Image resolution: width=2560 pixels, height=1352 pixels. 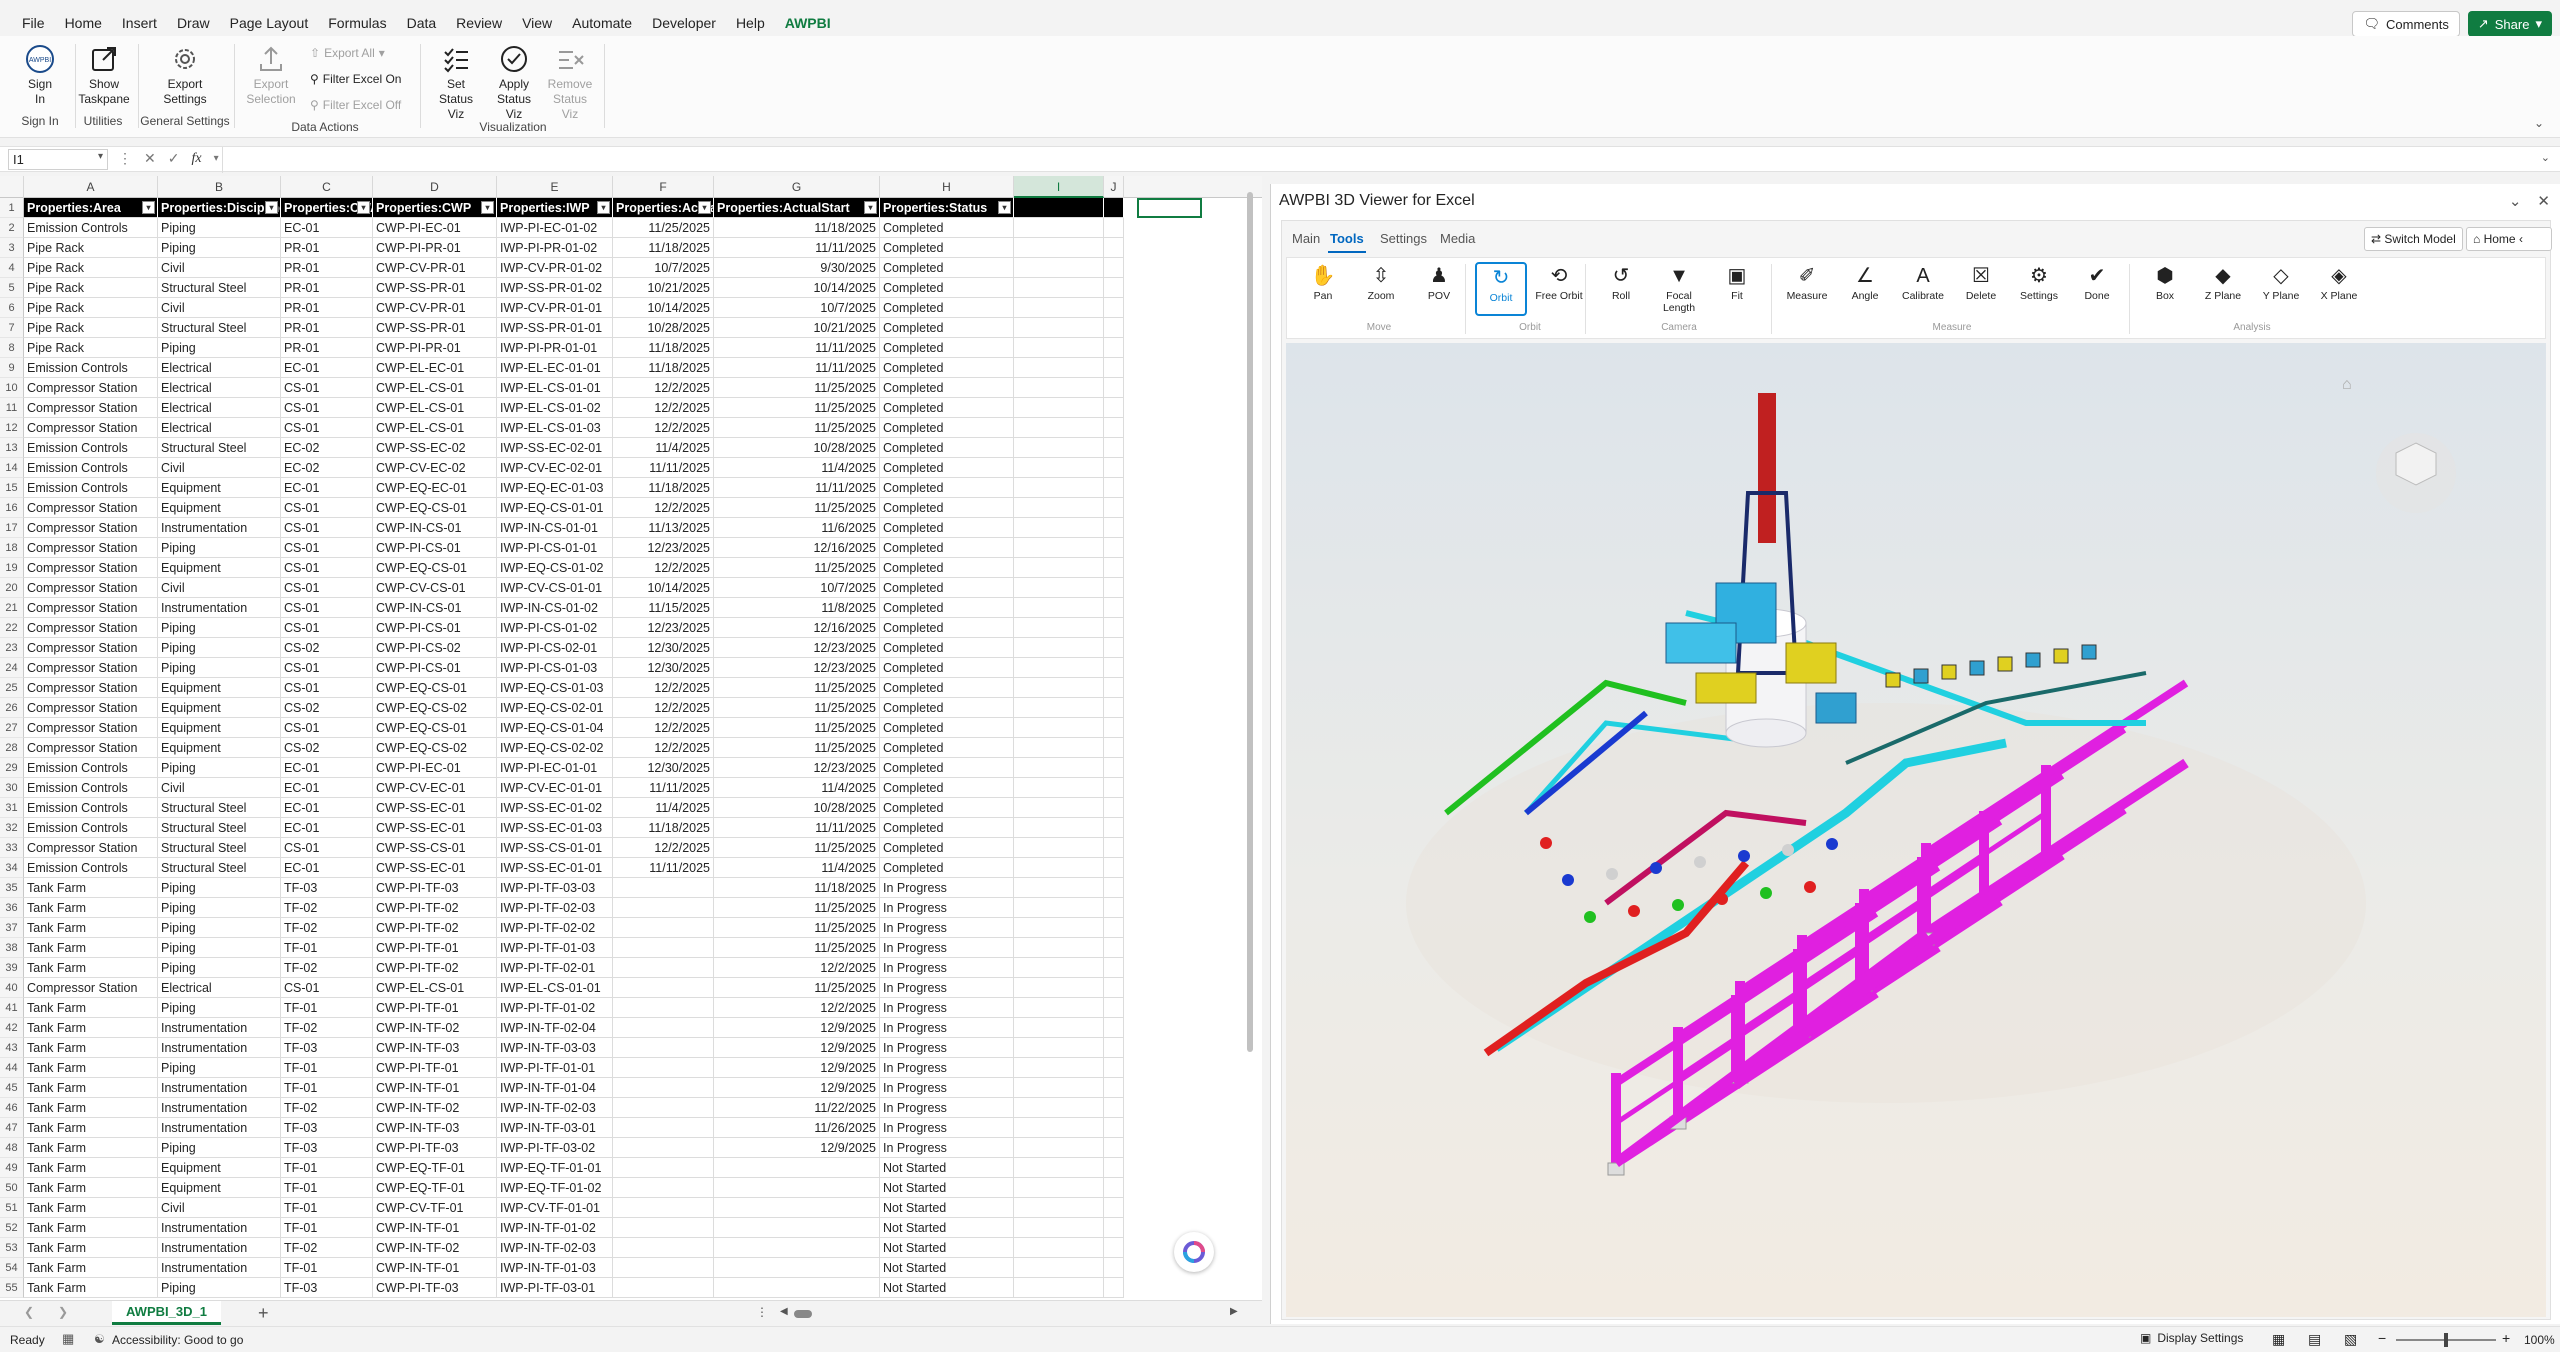 What do you see at coordinates (219, 608) in the screenshot?
I see `table-cell: Instrumentation` at bounding box center [219, 608].